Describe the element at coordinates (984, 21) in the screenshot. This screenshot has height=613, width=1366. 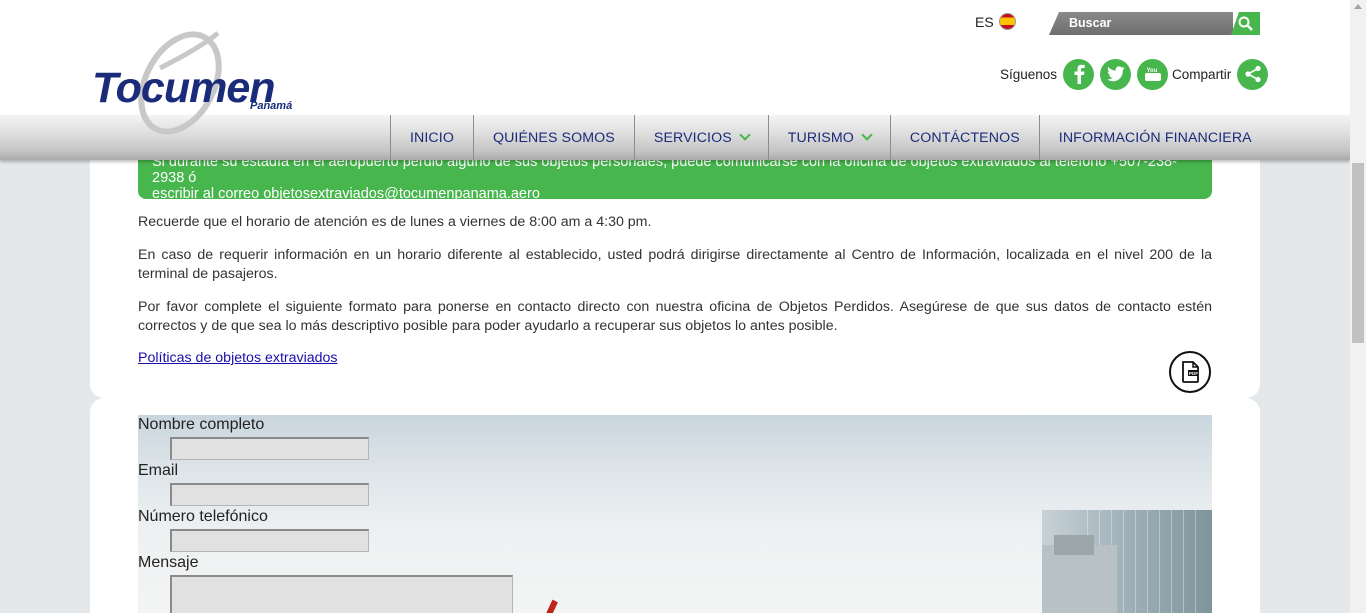
I see `language-label: ES` at that location.